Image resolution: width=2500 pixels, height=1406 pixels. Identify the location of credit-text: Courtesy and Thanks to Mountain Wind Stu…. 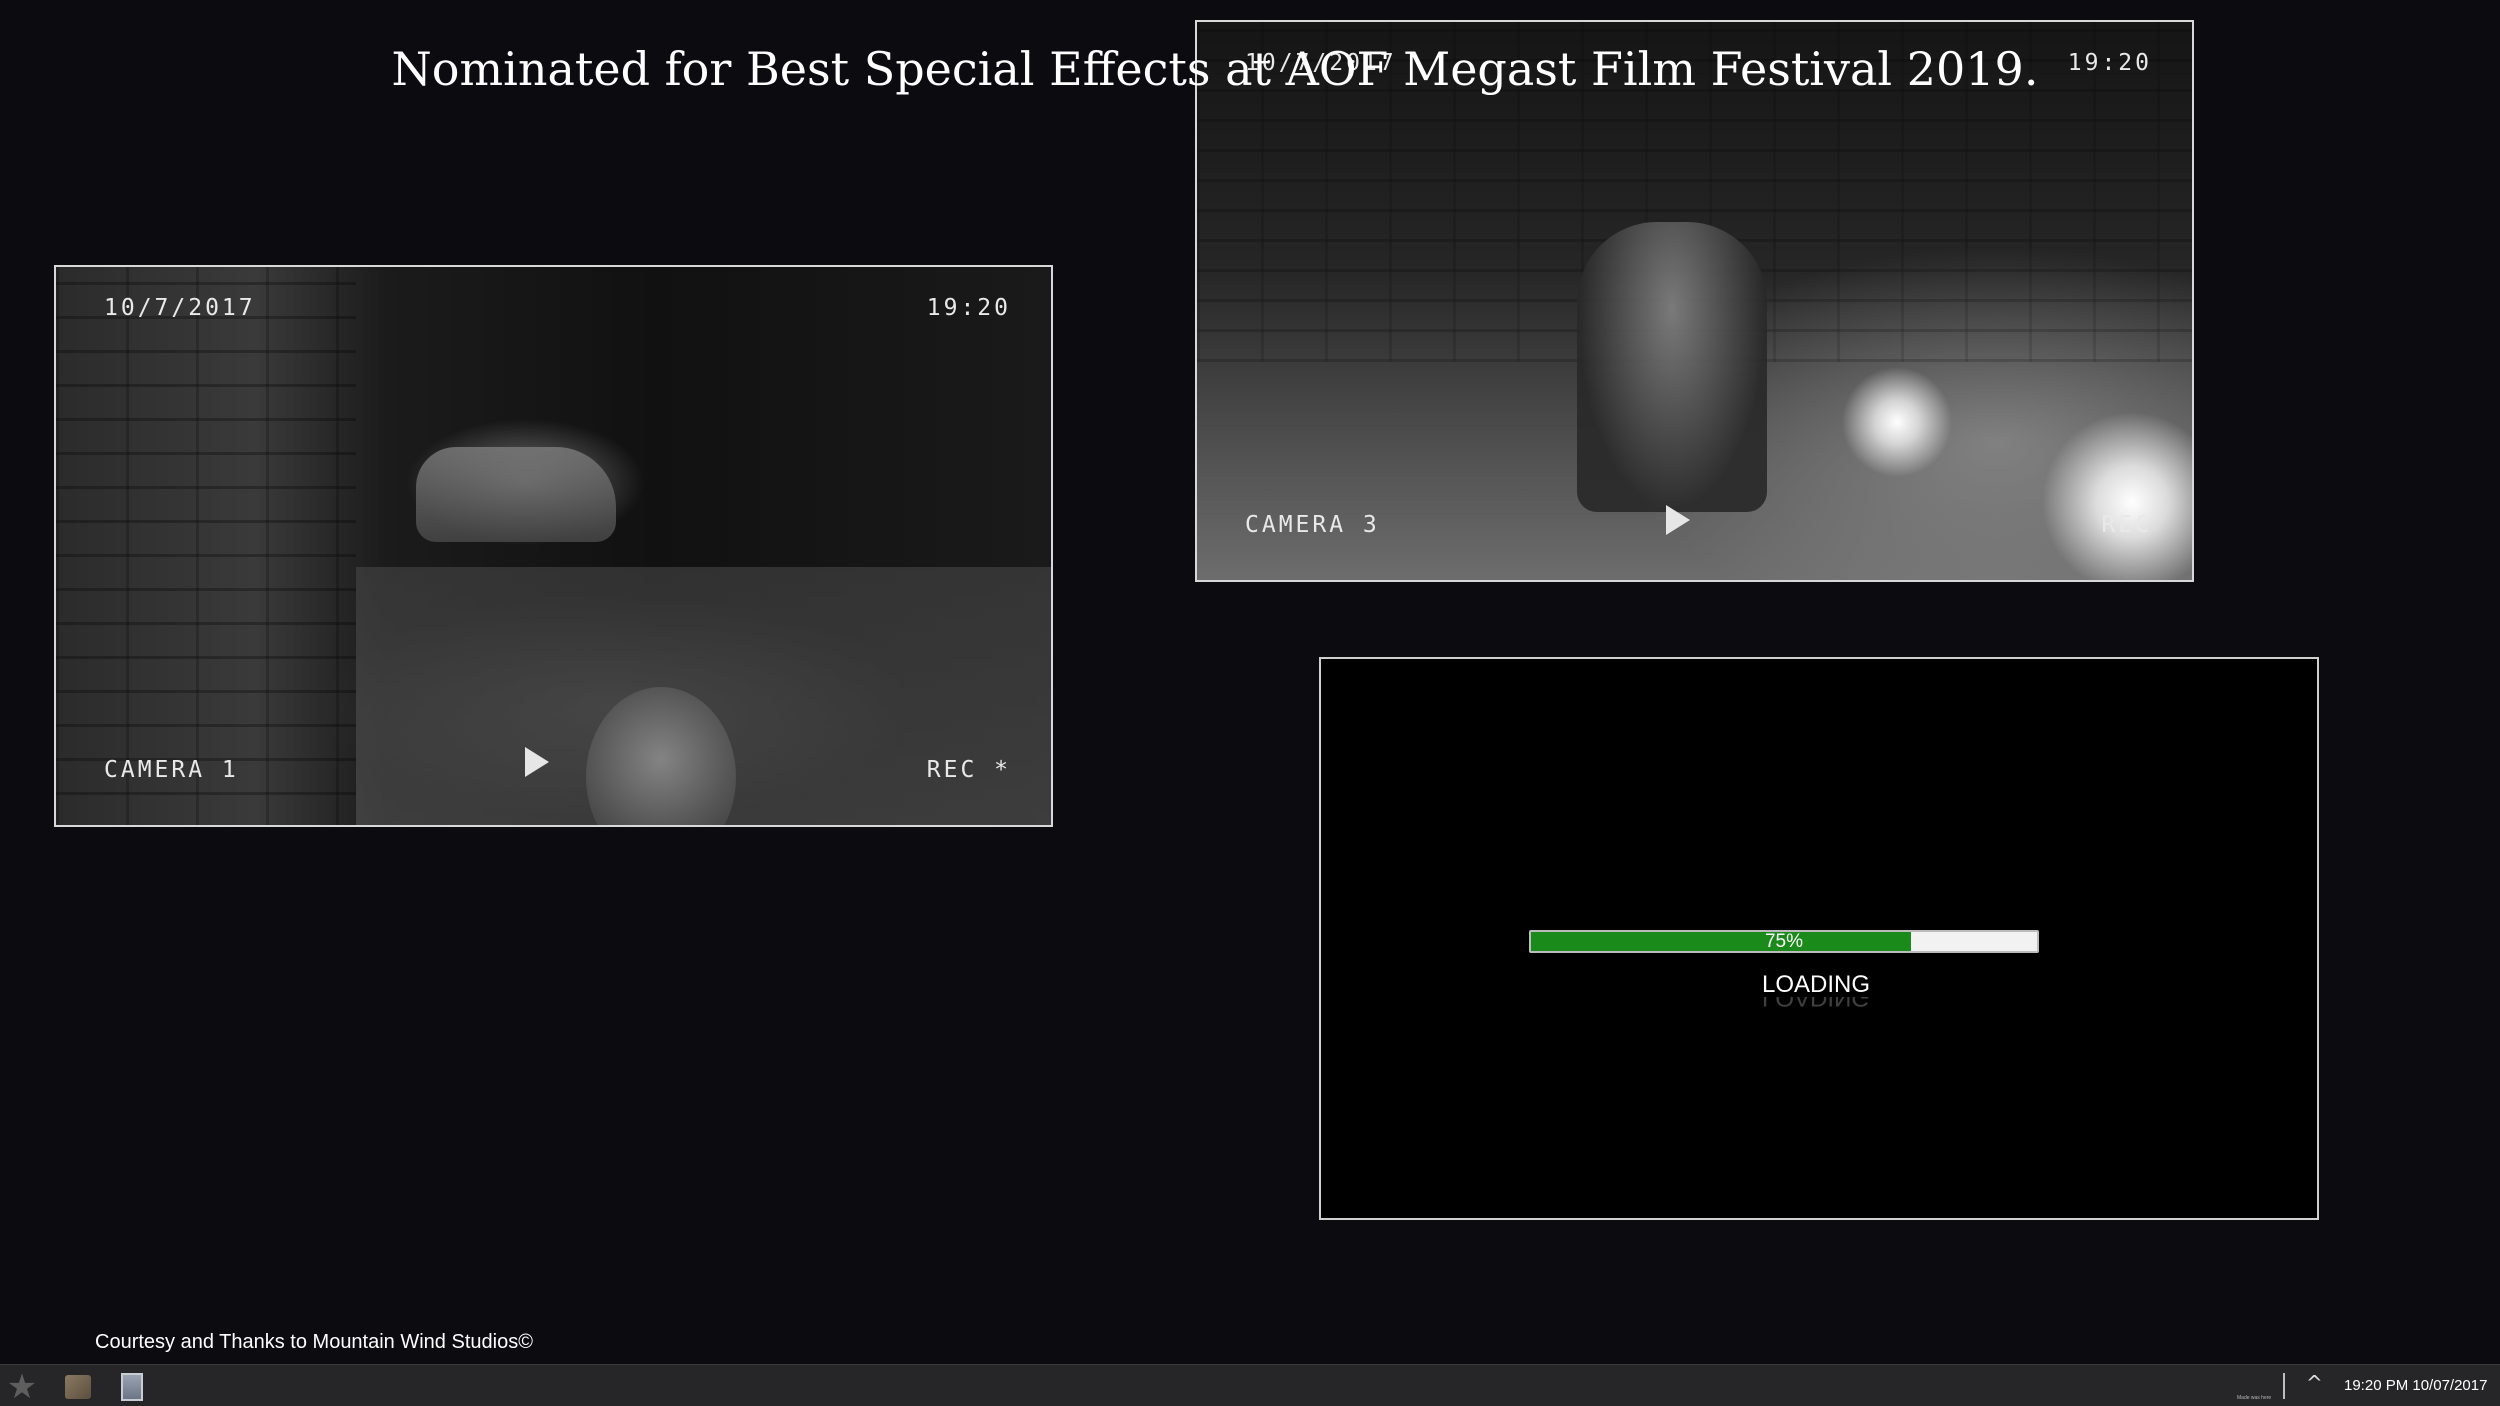
(314, 1342).